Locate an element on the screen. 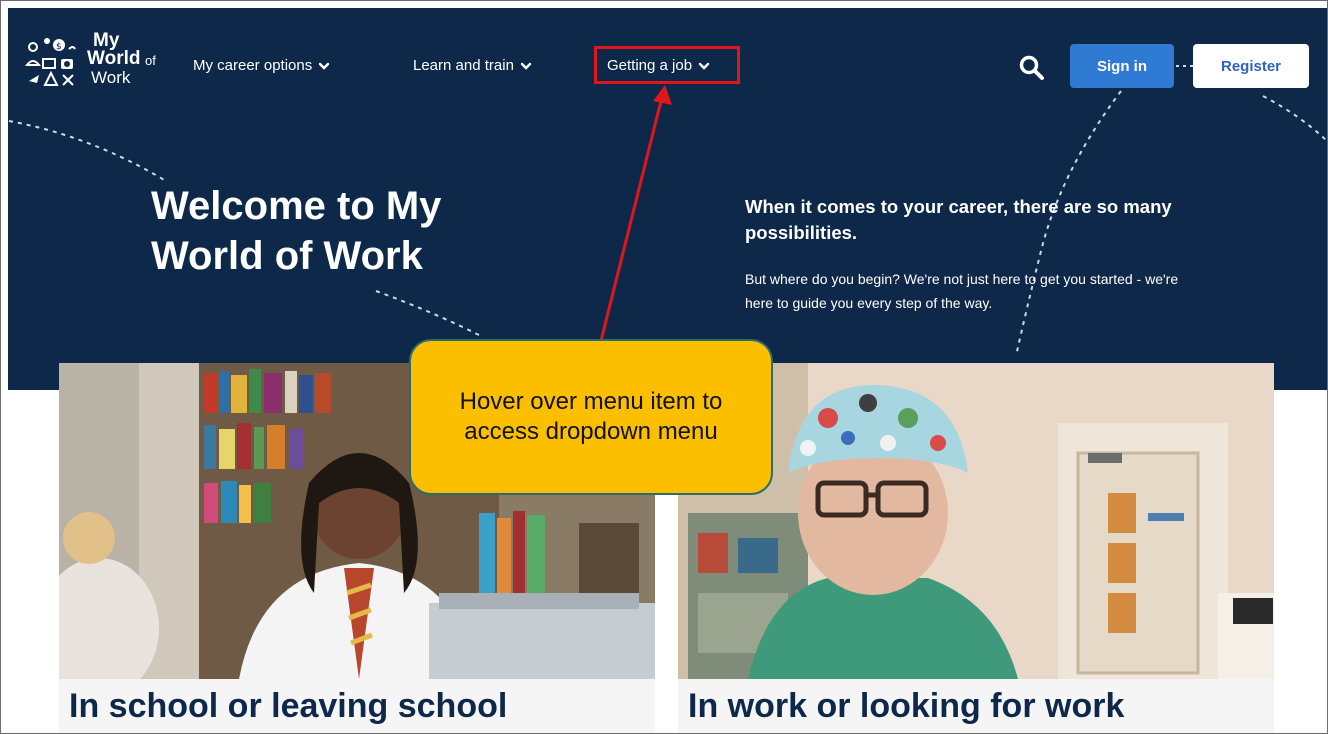  nav-learn-and-train: Learn and train is located at coordinates (472, 65).